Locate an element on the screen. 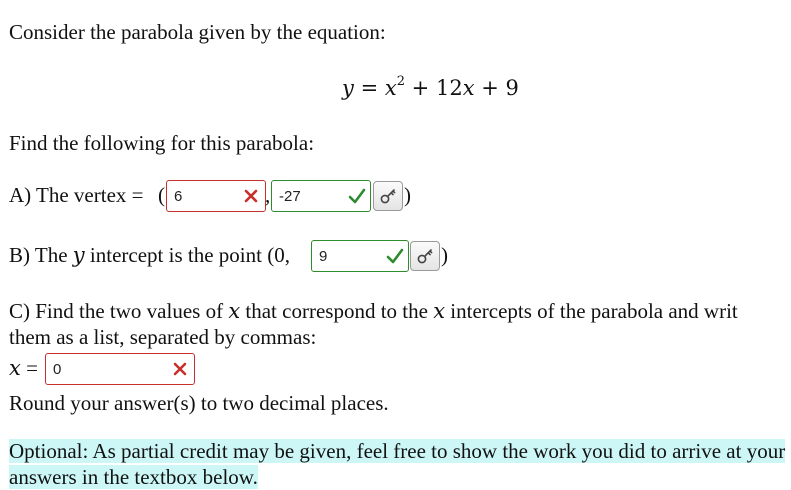 The image size is (791, 490). x-intercepts-input: 0 is located at coordinates (120, 369).